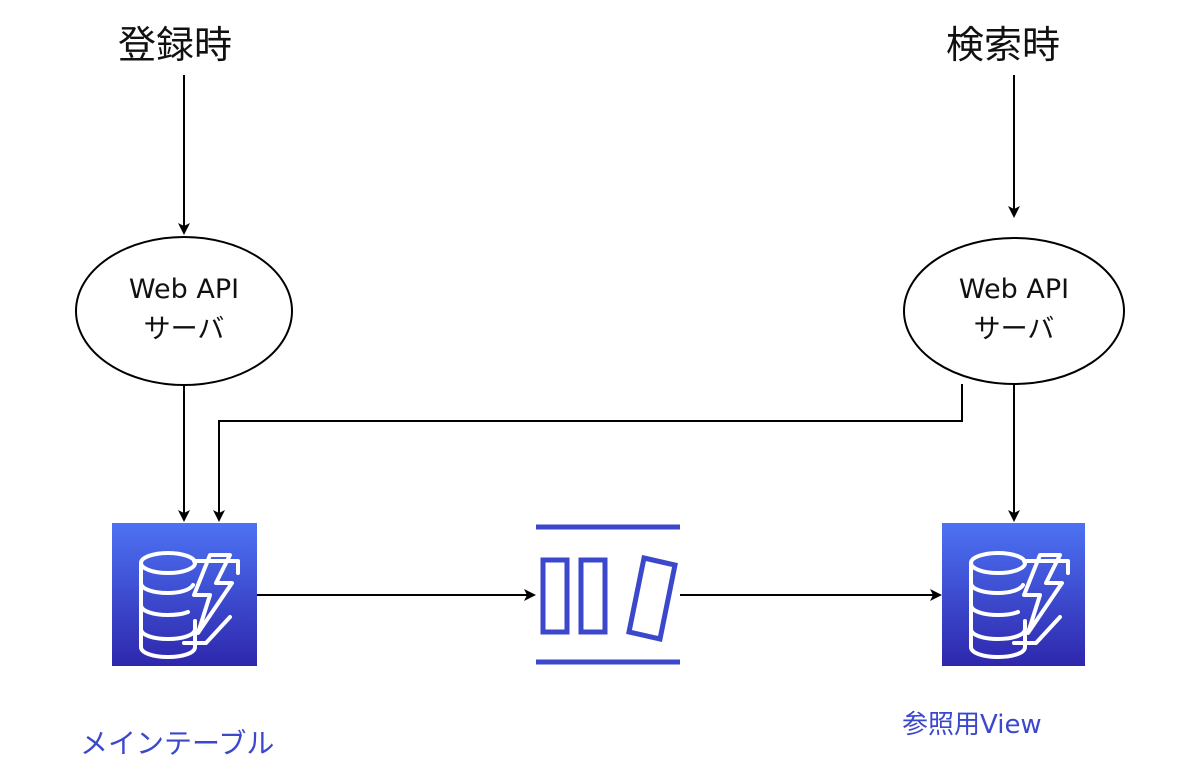 The height and width of the screenshot is (771, 1200). I want to click on search-title: 検索時, so click(1003, 45).